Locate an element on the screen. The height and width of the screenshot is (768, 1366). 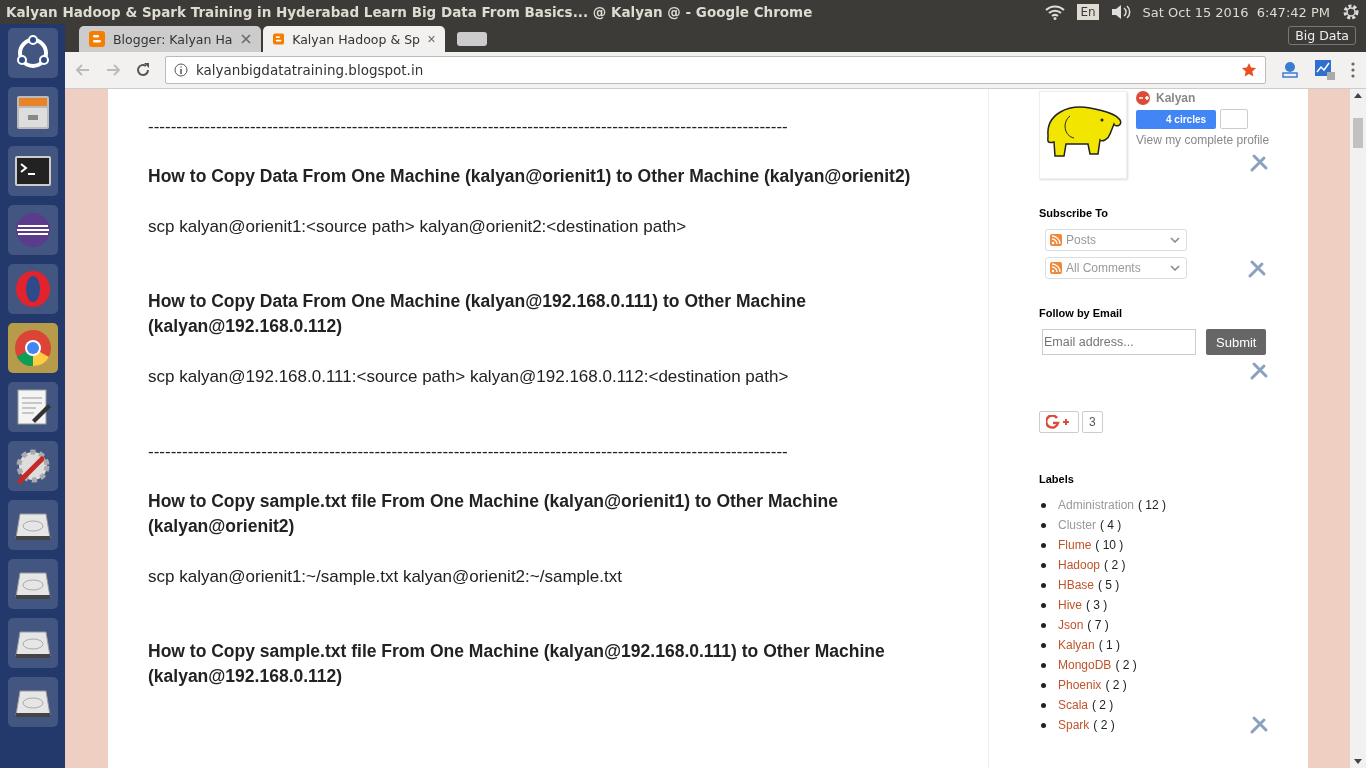
submit-button: Submit is located at coordinates (1236, 342).